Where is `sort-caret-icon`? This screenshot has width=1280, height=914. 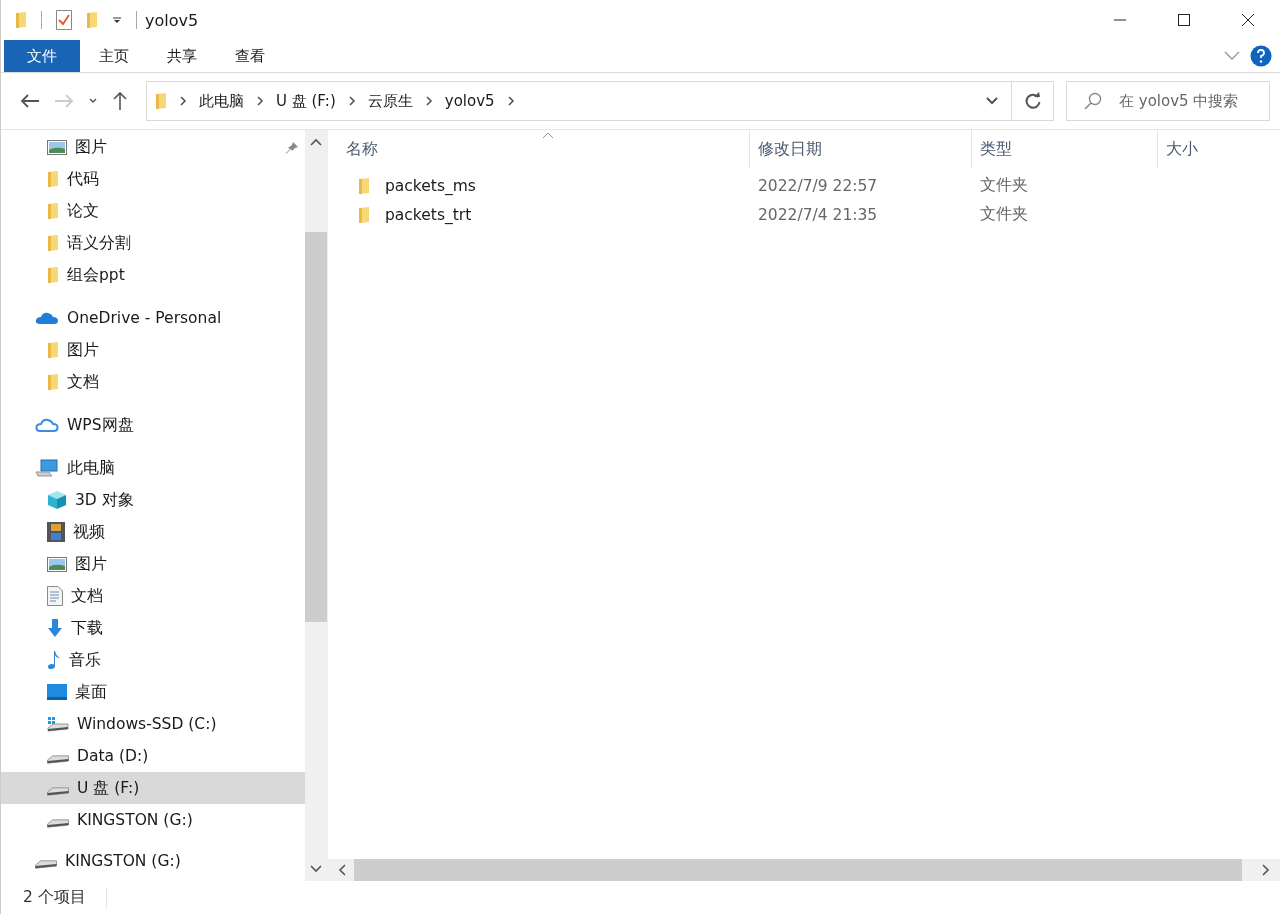
sort-caret-icon is located at coordinates (548, 135).